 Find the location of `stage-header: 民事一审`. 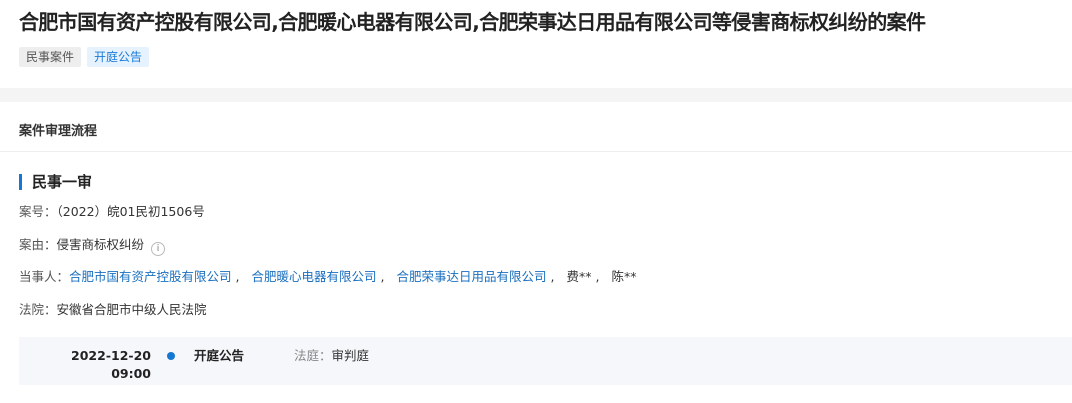

stage-header: 民事一审 is located at coordinates (55, 181).